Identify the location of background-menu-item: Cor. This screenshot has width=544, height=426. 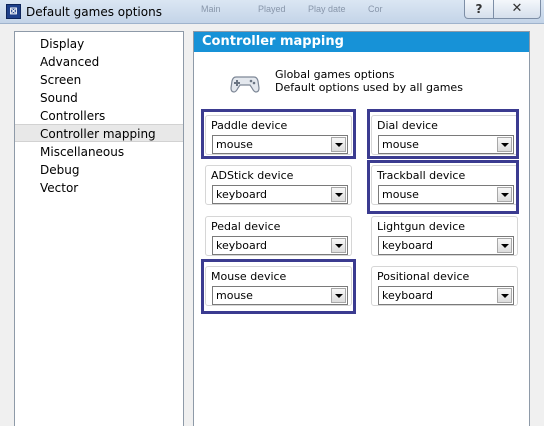
(375, 9).